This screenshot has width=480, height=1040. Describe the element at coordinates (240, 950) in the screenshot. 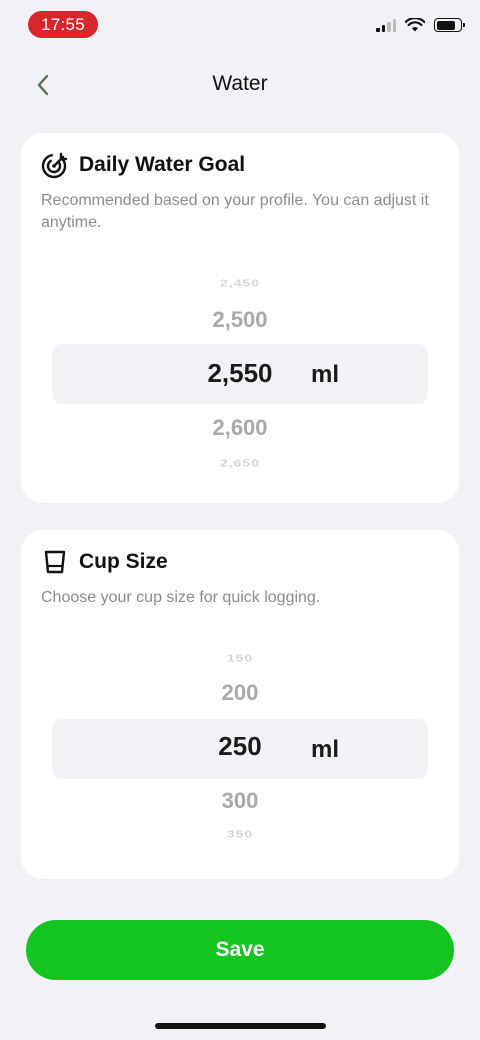

I see `save-button: Save` at that location.